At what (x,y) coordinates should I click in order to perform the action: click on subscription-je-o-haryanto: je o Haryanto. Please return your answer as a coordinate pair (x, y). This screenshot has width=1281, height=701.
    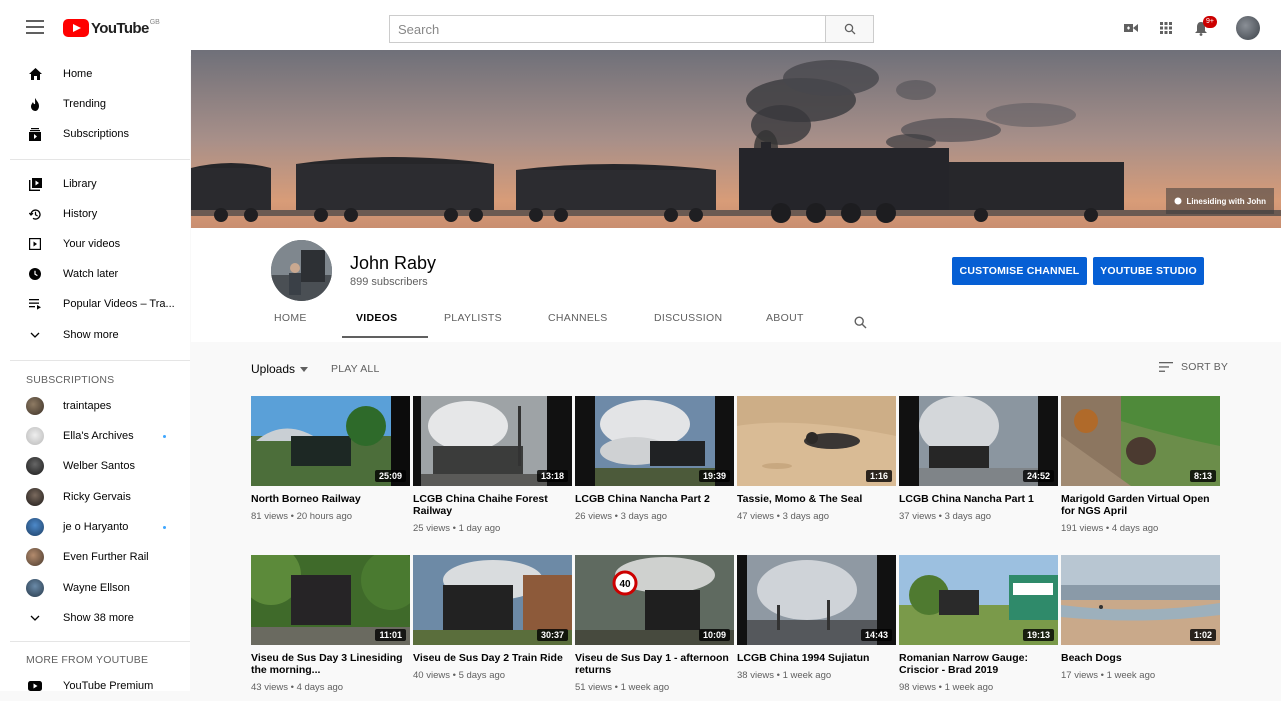
    Looking at the image, I should click on (95, 527).